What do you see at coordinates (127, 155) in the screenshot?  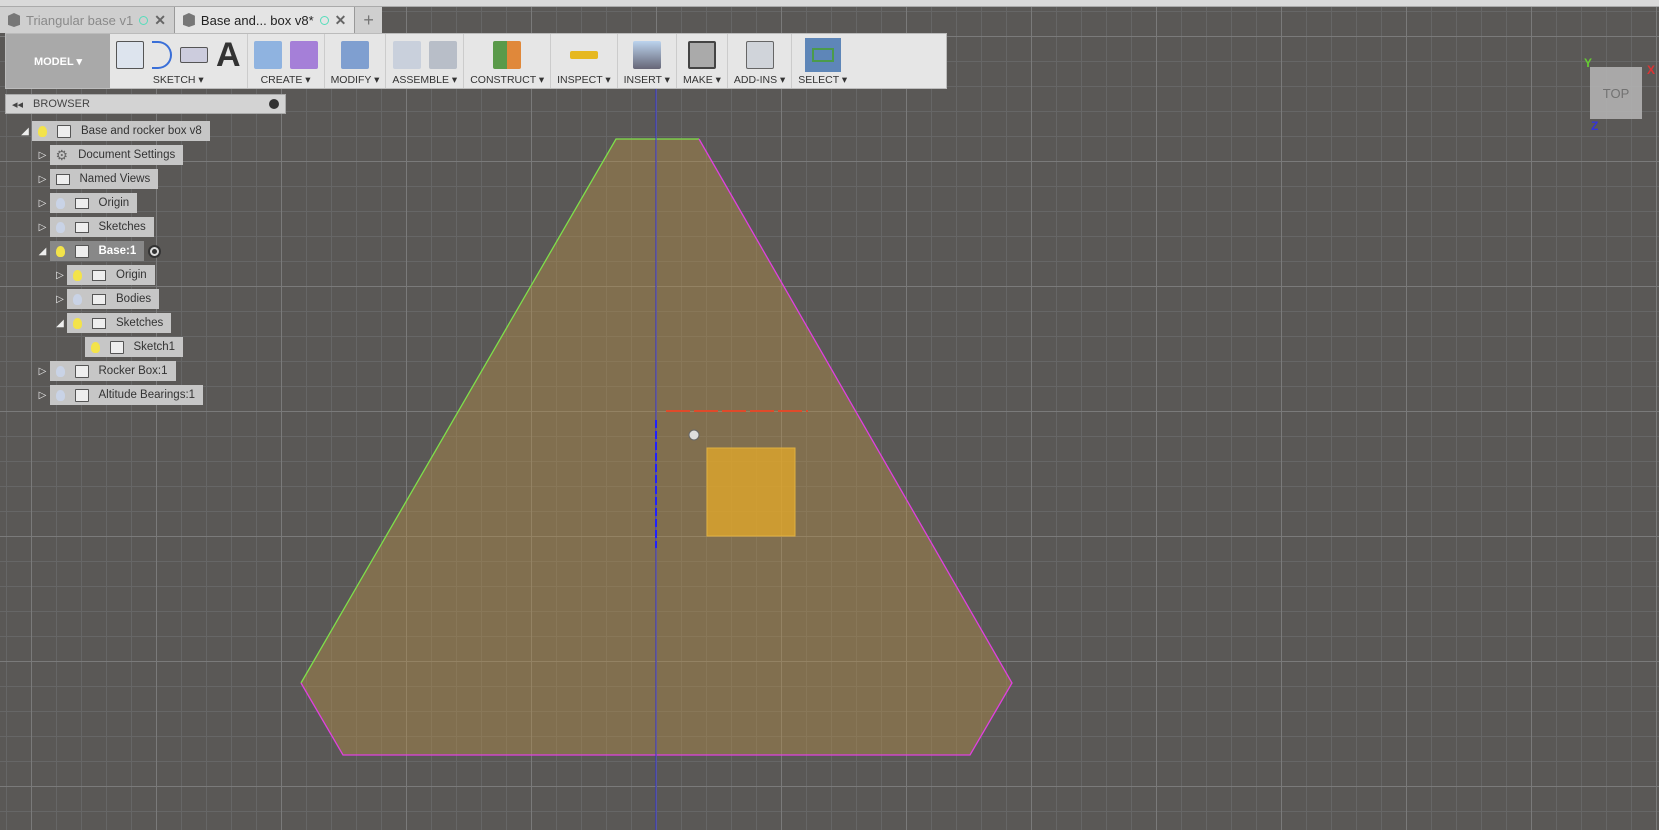 I see `node-label: Document Settings` at bounding box center [127, 155].